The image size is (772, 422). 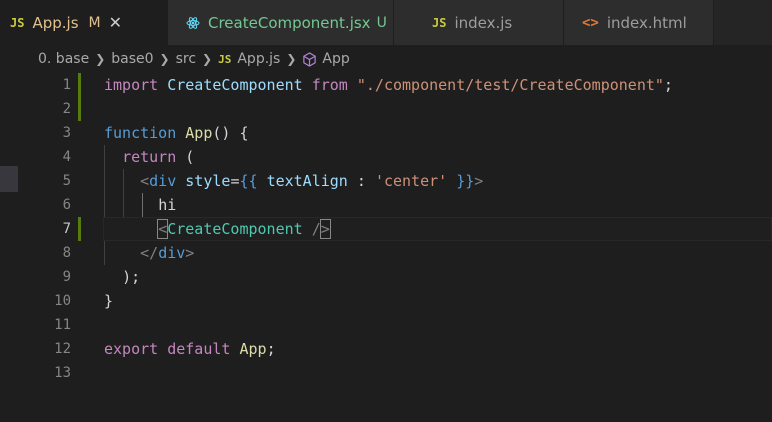 What do you see at coordinates (190, 157) in the screenshot?
I see `punctuation: (` at bounding box center [190, 157].